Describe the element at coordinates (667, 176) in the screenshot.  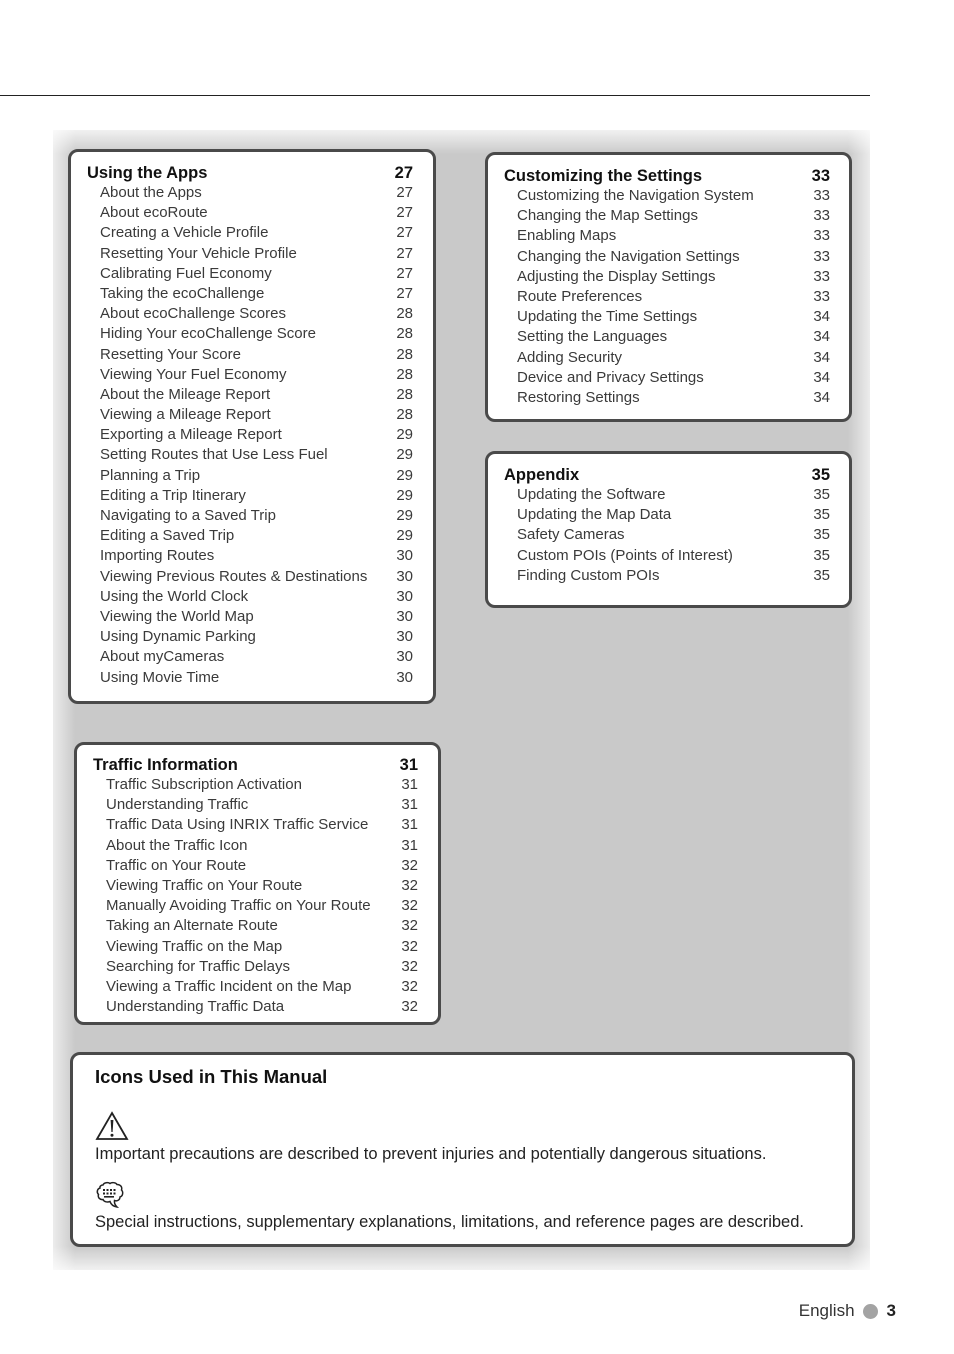
I see `section-heading: Customizing the Settings 33` at that location.